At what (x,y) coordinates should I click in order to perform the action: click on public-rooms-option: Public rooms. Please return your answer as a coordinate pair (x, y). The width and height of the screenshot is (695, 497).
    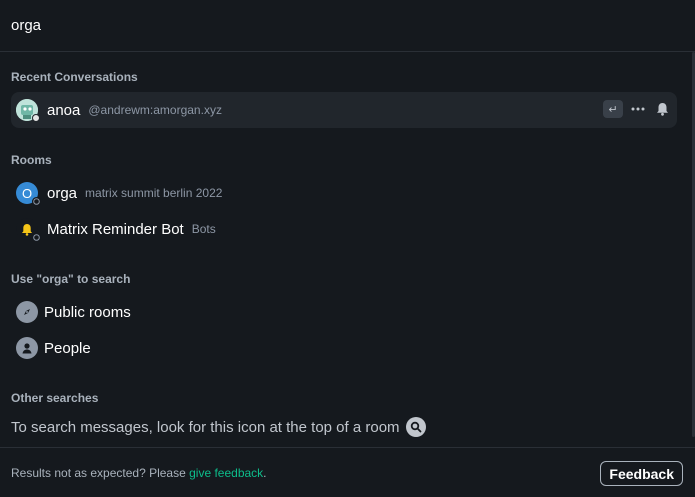
    Looking at the image, I should click on (71, 312).